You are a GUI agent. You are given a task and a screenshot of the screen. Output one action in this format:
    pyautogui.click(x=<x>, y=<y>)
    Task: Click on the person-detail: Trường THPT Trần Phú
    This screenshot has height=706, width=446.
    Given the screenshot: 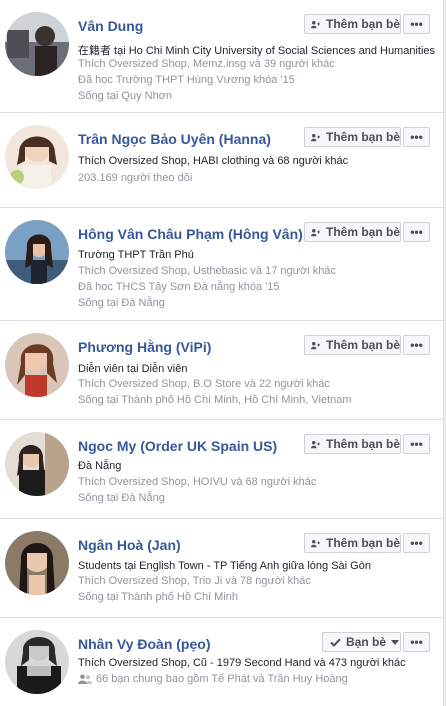 What is the action you would take?
    pyautogui.click(x=136, y=255)
    